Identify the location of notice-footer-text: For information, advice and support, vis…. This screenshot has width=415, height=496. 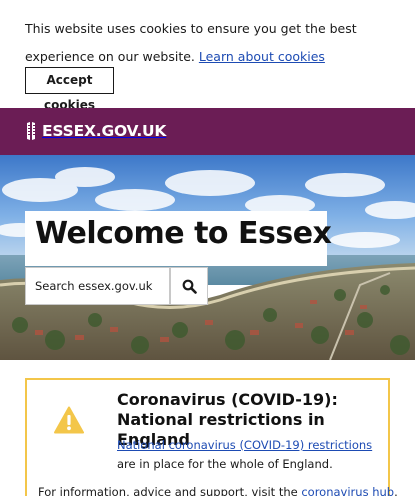
(170, 490).